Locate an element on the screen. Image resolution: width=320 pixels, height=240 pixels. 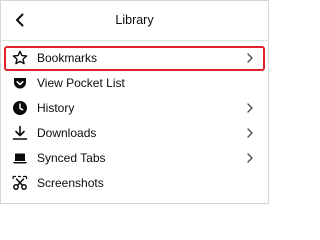
menu-item-bookmarks: Bookmarks is located at coordinates (134, 58).